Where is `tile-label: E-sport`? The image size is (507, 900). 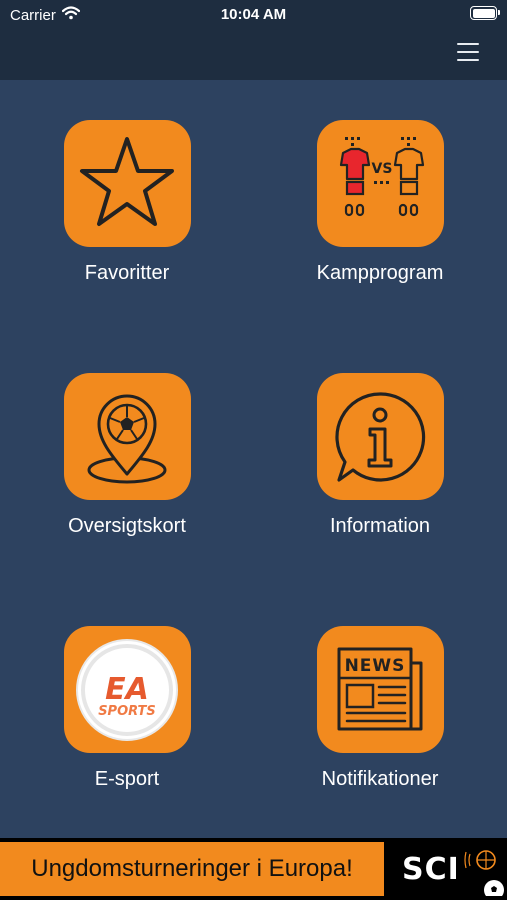
tile-label: E-sport is located at coordinates (127, 779).